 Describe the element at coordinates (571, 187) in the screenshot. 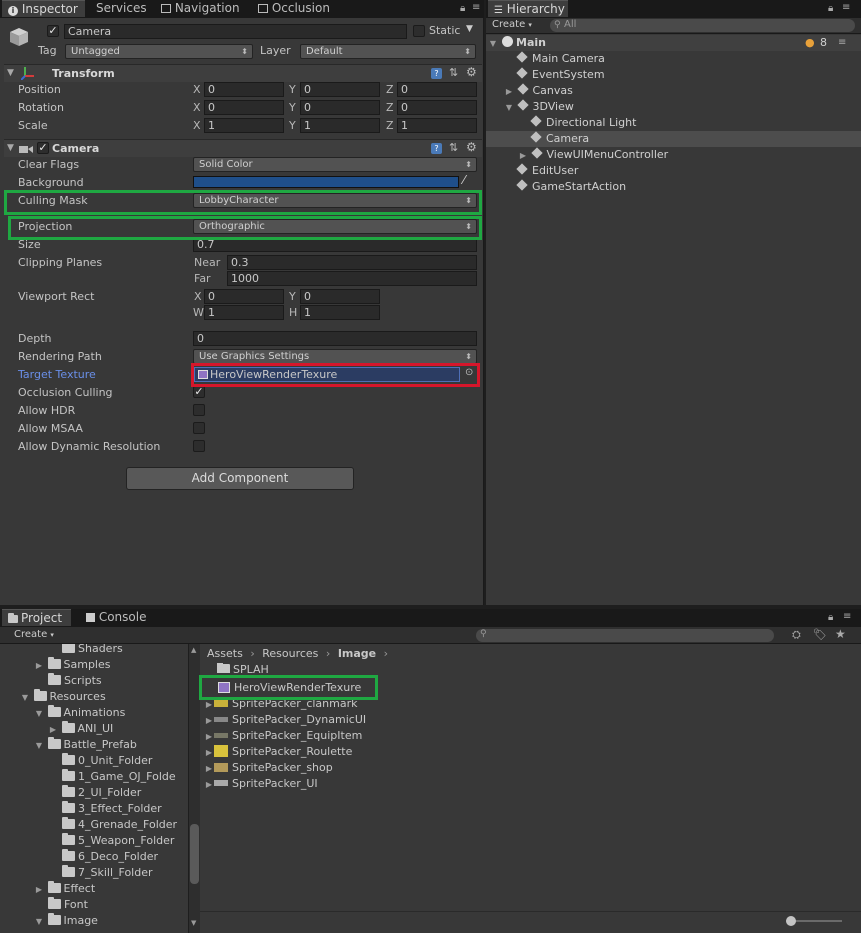

I see `hierarchy-item: GameStartAction` at that location.